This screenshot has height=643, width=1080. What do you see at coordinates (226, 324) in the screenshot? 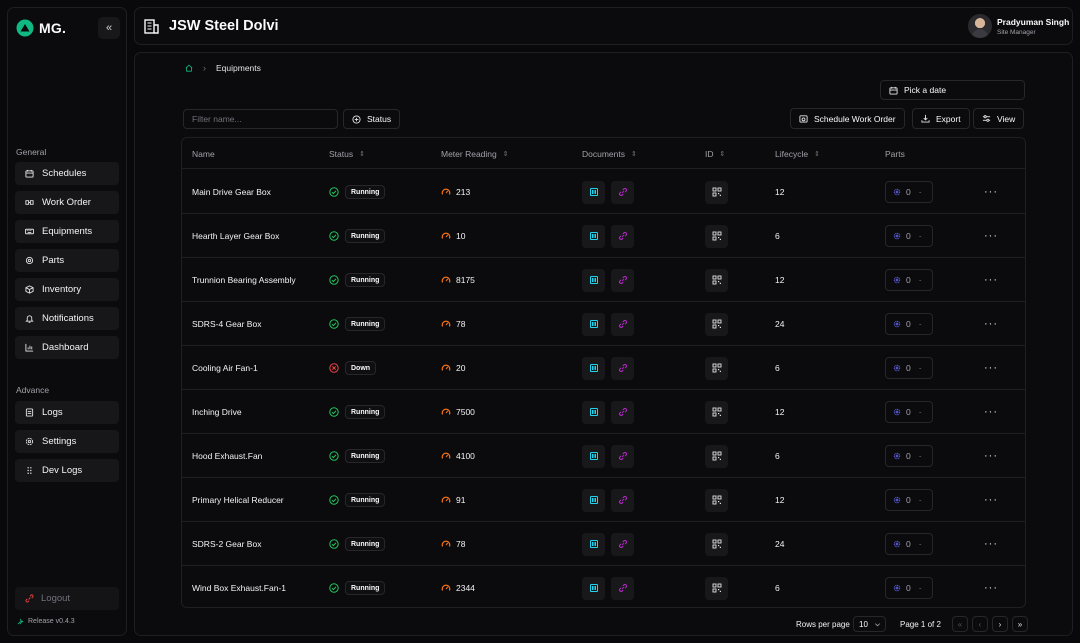
I see `equipment-name: SDRS-4 Gear Box` at bounding box center [226, 324].